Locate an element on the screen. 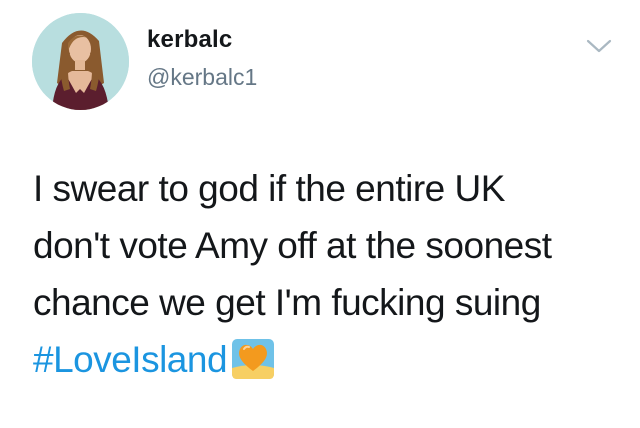 The image size is (640, 428). display-name: kerbalc is located at coordinates (189, 40).